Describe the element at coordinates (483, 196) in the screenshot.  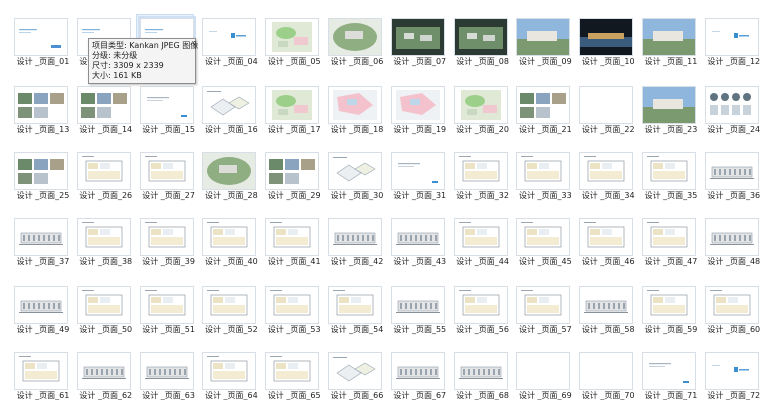
I see `file-name-label: 设计 _页面_32` at that location.